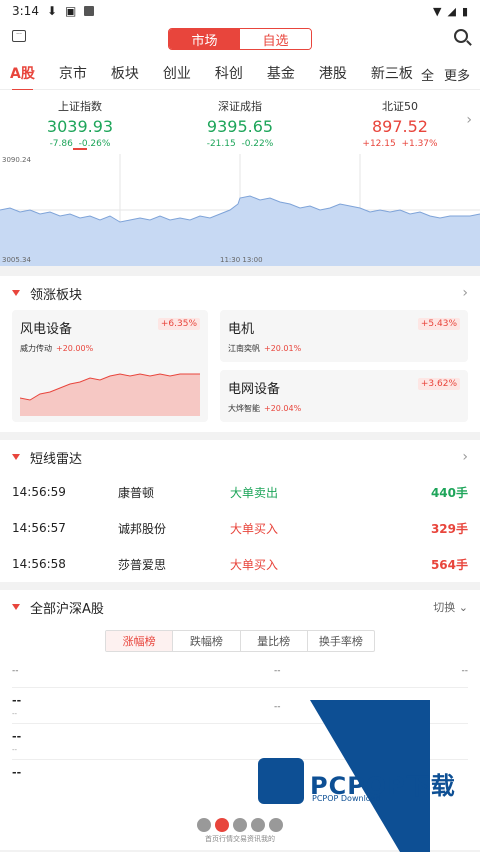 The height and width of the screenshot is (852, 480). I want to click on intraday-chart-svg, so click(240, 210).